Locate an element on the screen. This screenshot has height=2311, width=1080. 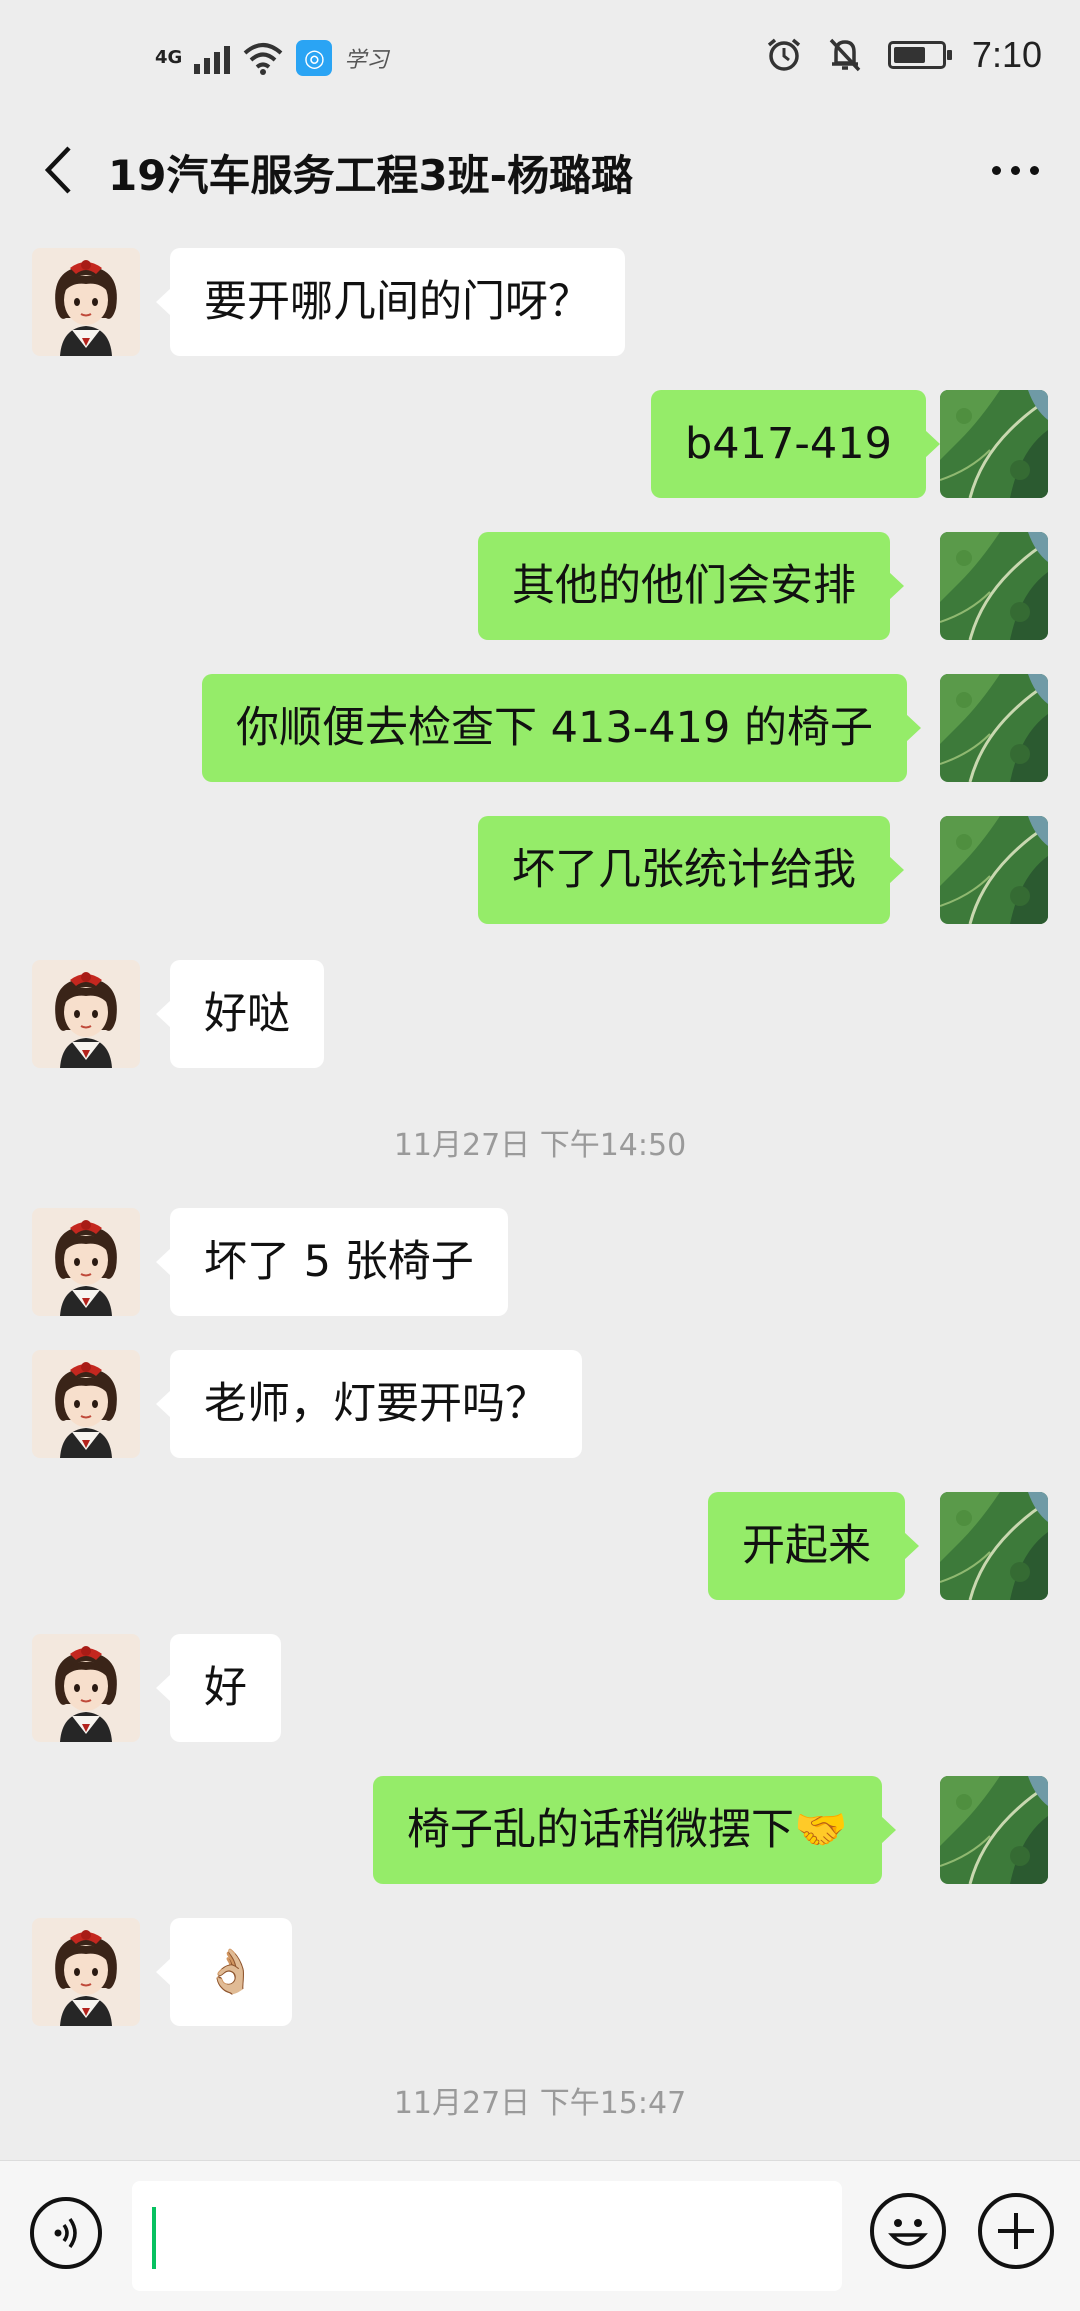
message-bubble-outgoing: 椅子乱的话稍微摆下🤝 is located at coordinates (634, 1830).